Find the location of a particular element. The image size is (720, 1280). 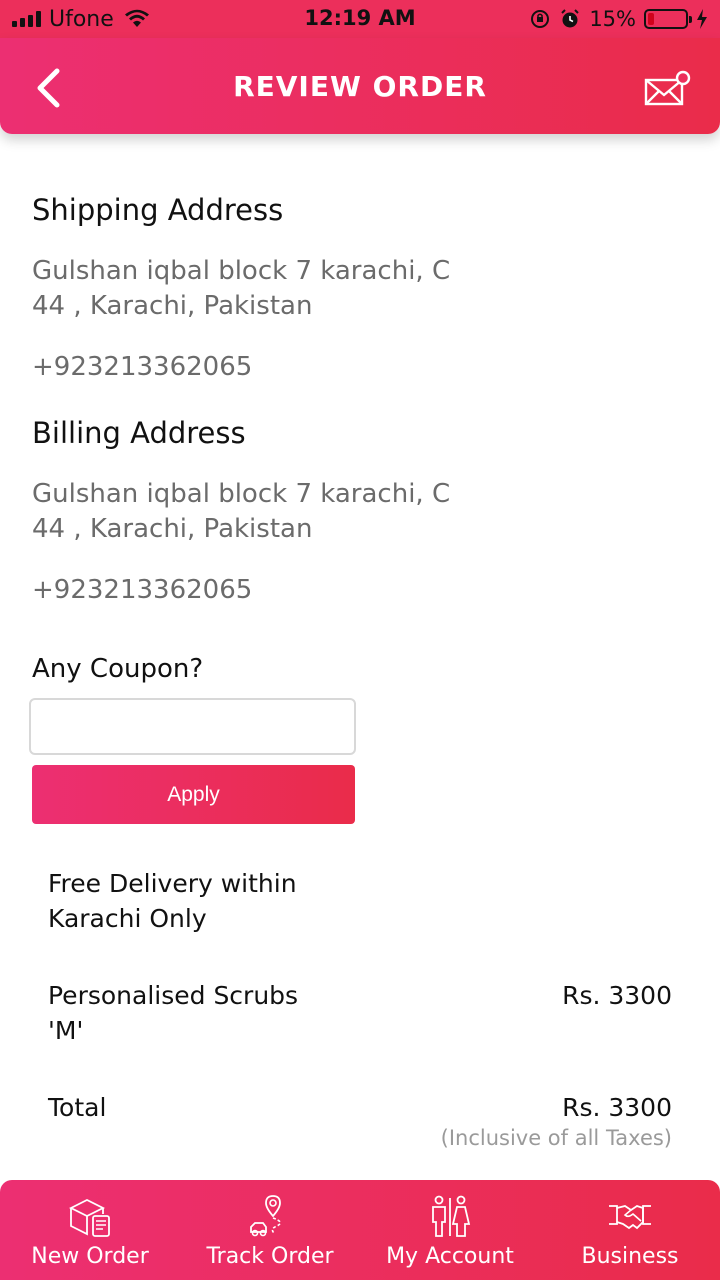

coupon-input is located at coordinates (192, 726).